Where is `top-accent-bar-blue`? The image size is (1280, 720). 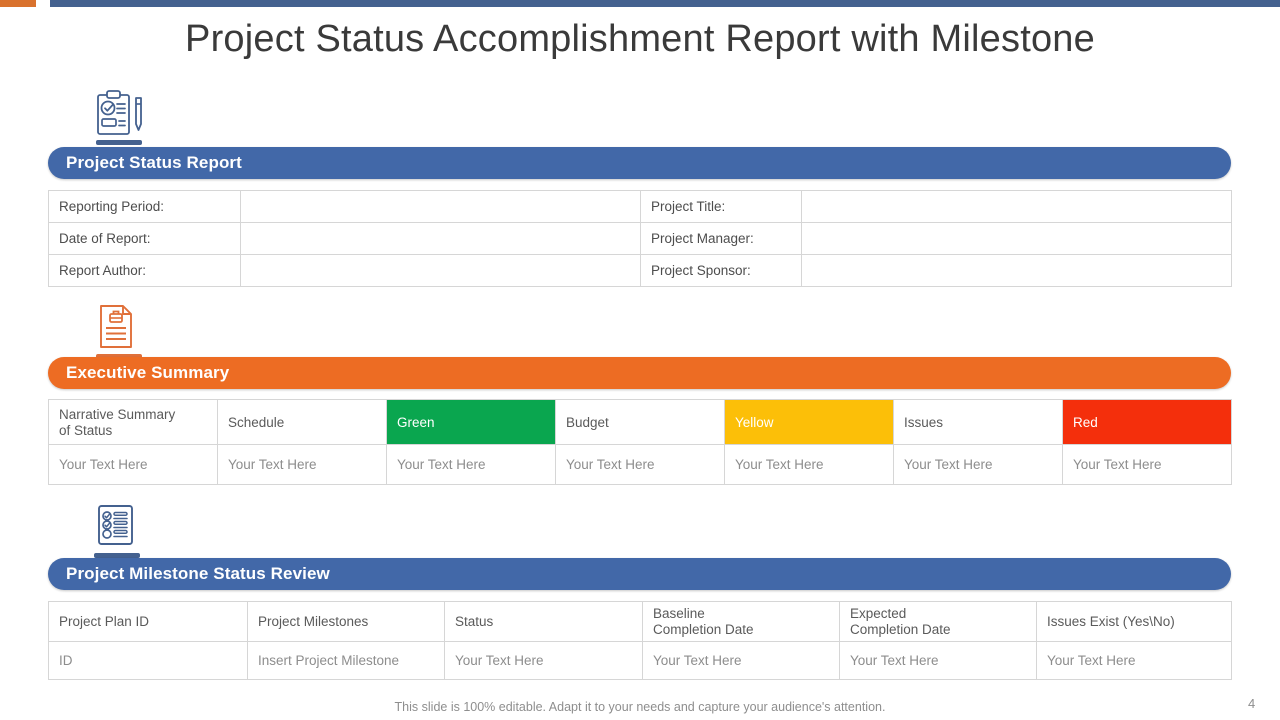
top-accent-bar-blue is located at coordinates (665, 3).